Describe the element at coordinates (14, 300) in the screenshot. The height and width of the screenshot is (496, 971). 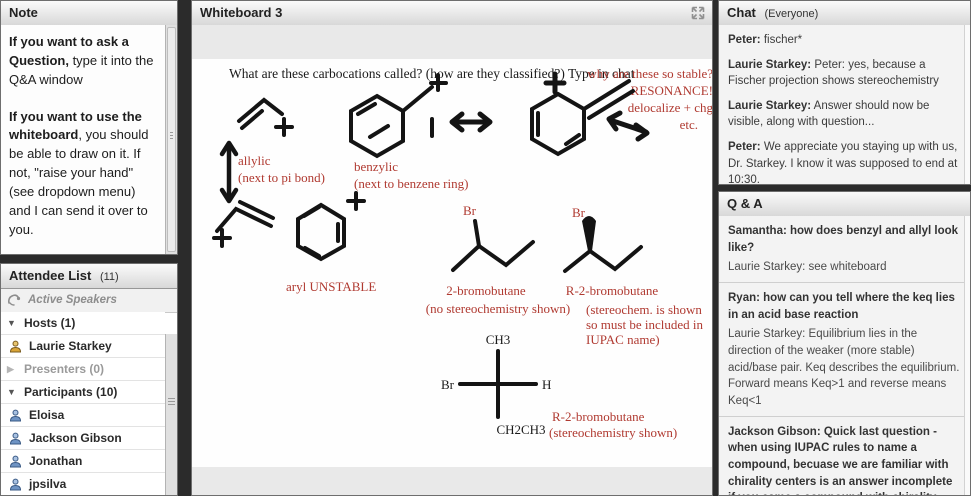
I see `active-speakers-icon` at that location.